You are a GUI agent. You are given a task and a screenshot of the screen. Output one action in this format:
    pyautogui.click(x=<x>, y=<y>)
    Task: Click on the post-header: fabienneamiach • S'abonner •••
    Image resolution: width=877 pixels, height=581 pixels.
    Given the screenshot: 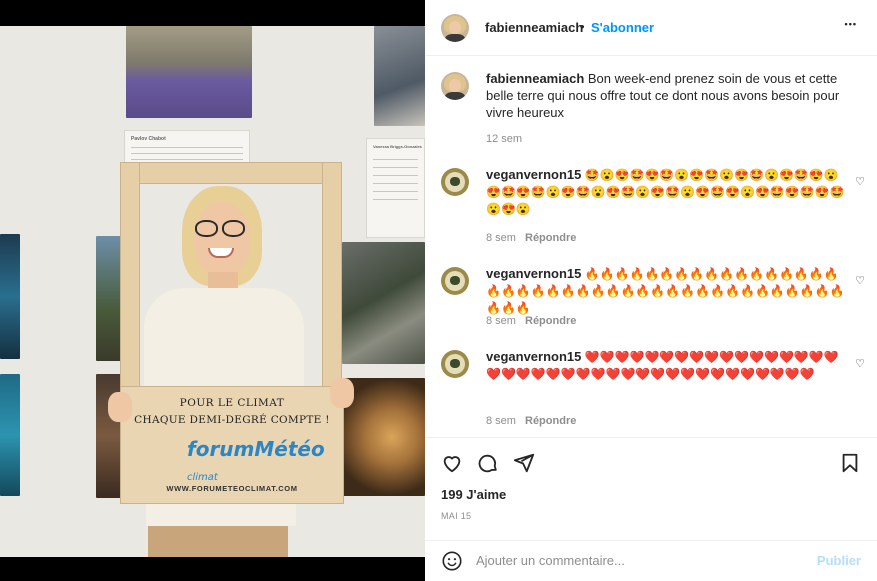 What is the action you would take?
    pyautogui.click(x=651, y=28)
    